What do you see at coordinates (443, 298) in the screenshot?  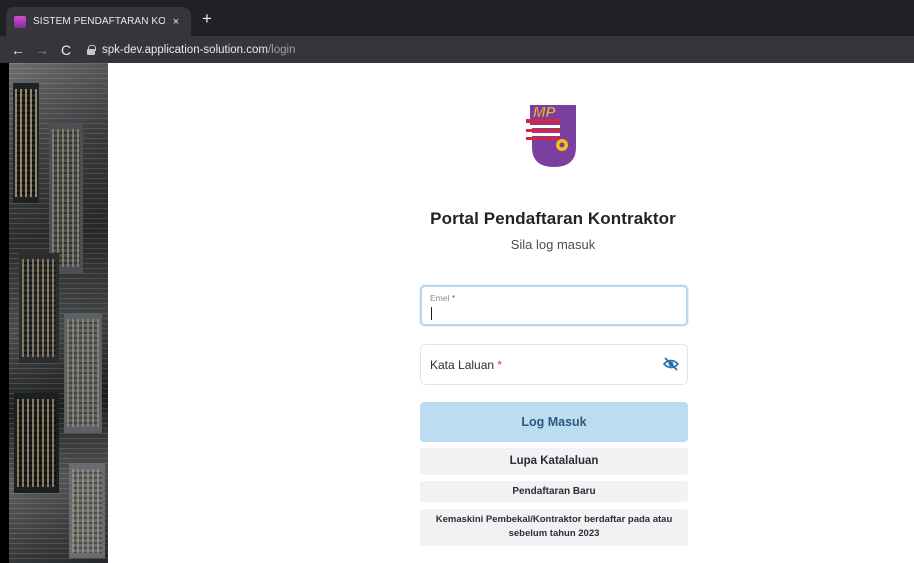 I see `email-label: Emel *` at bounding box center [443, 298].